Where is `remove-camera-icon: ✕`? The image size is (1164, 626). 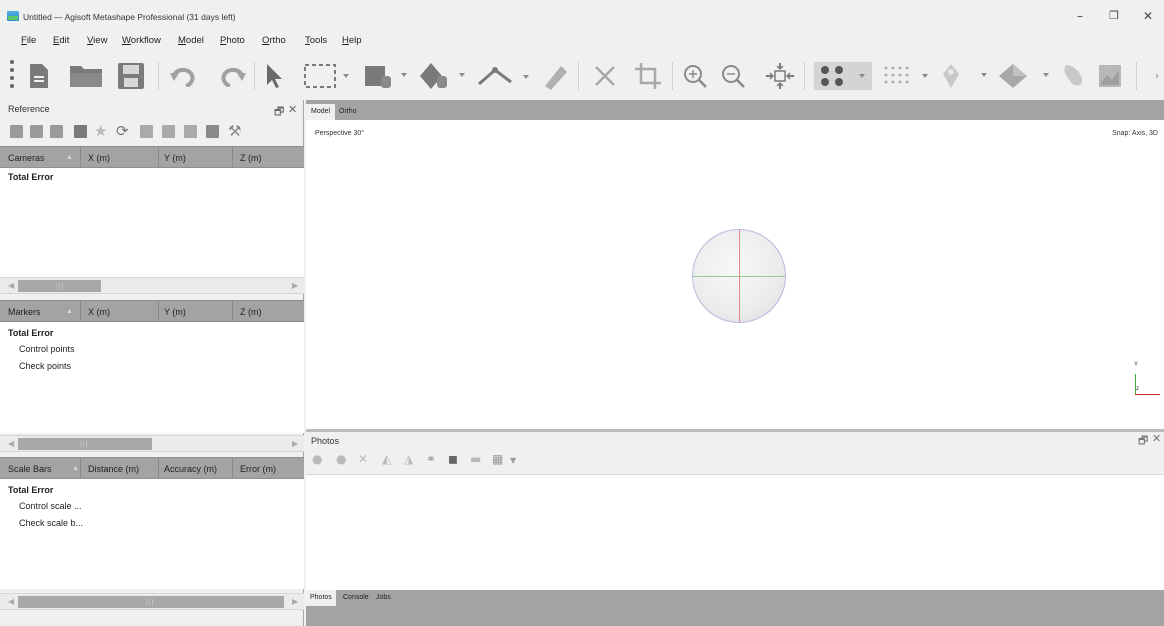
remove-camera-icon: ✕ is located at coordinates (363, 459).